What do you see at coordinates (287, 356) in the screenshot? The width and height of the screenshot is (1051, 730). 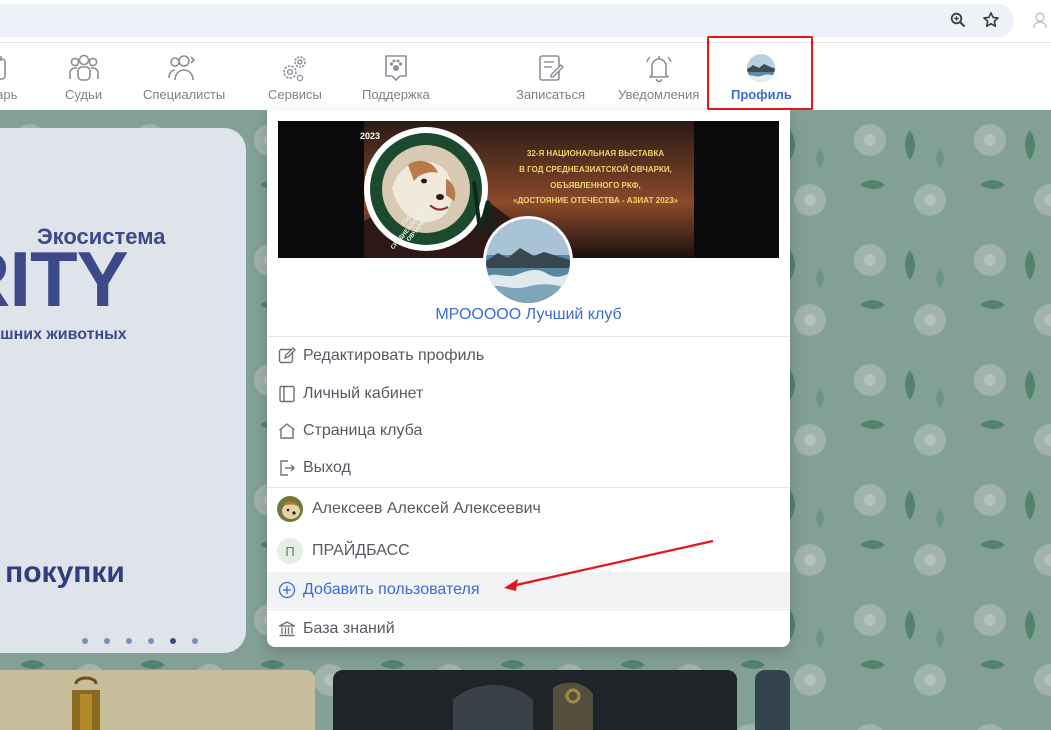 I see `edit-pencil-icon` at bounding box center [287, 356].